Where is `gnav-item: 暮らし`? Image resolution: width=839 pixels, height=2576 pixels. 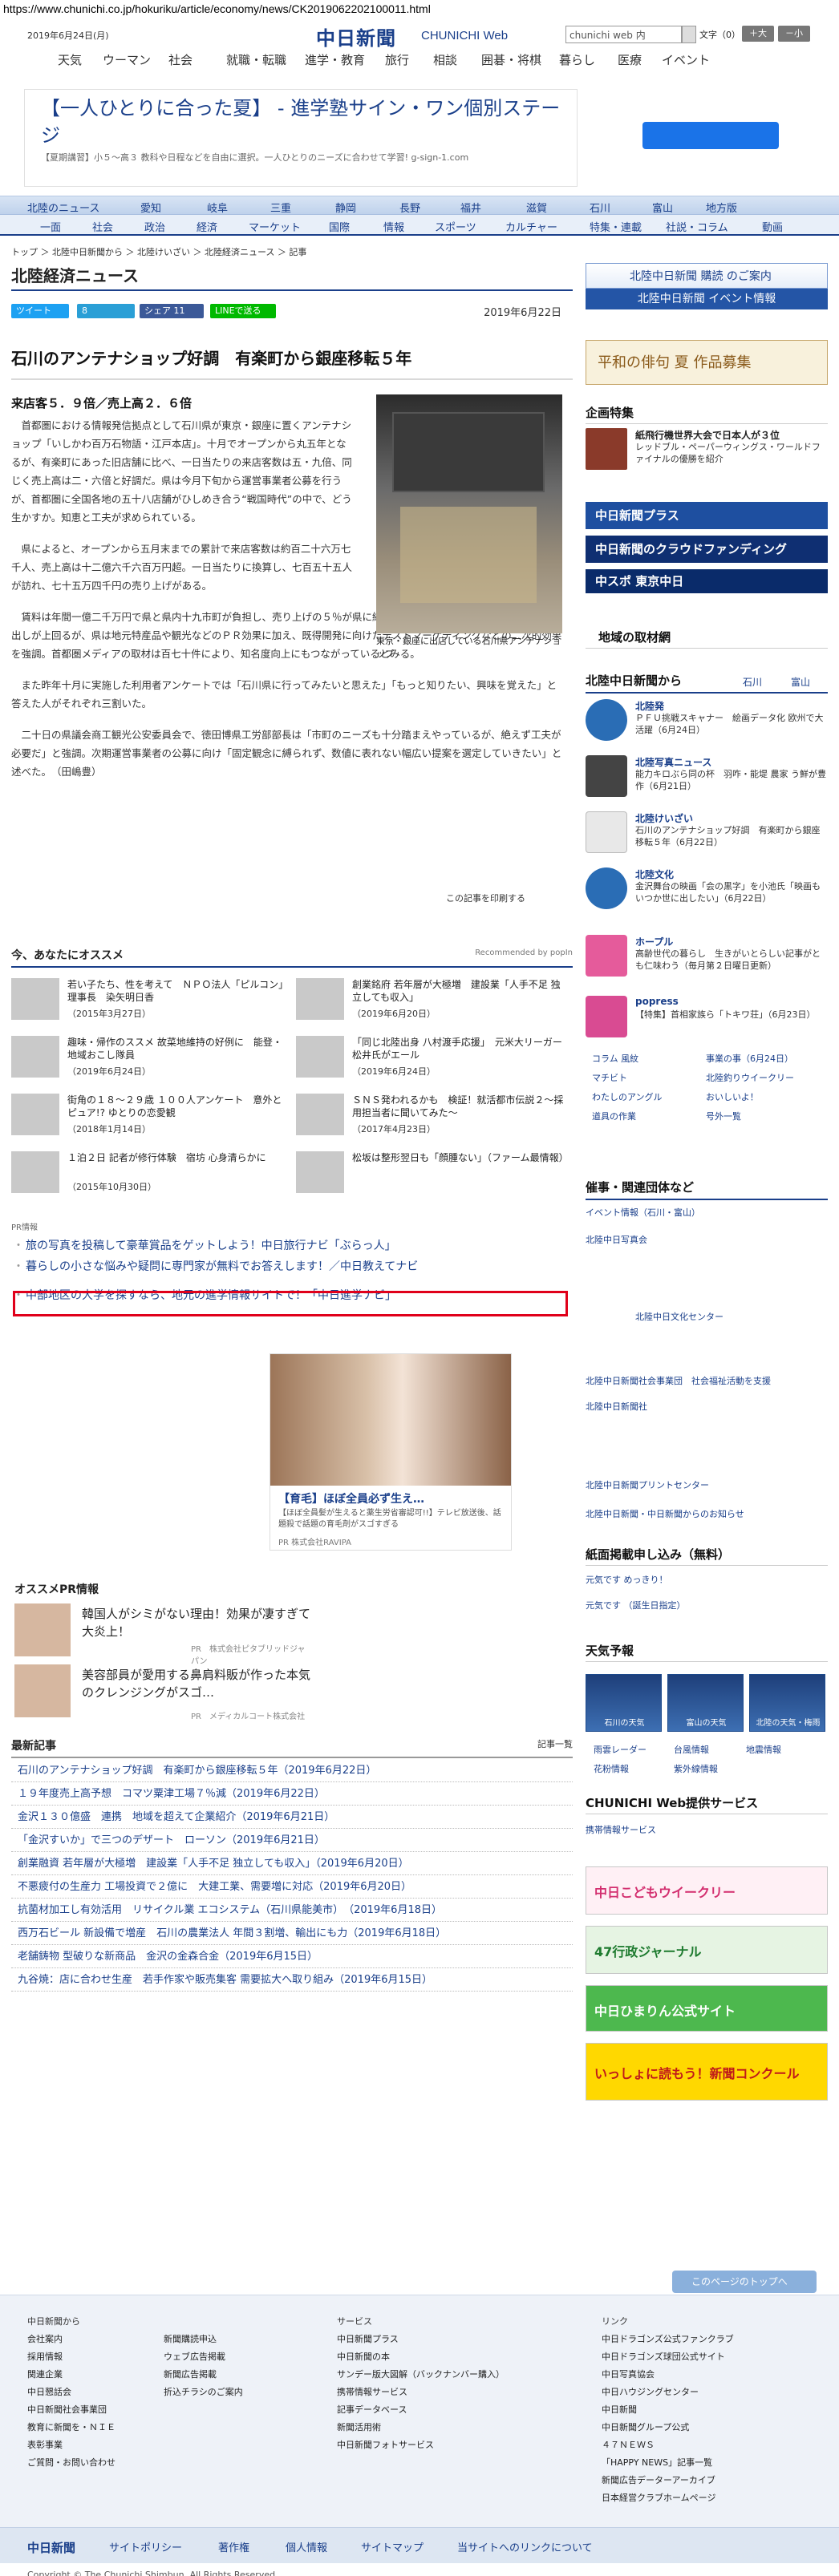
gnav-item: 暮らし is located at coordinates (577, 59).